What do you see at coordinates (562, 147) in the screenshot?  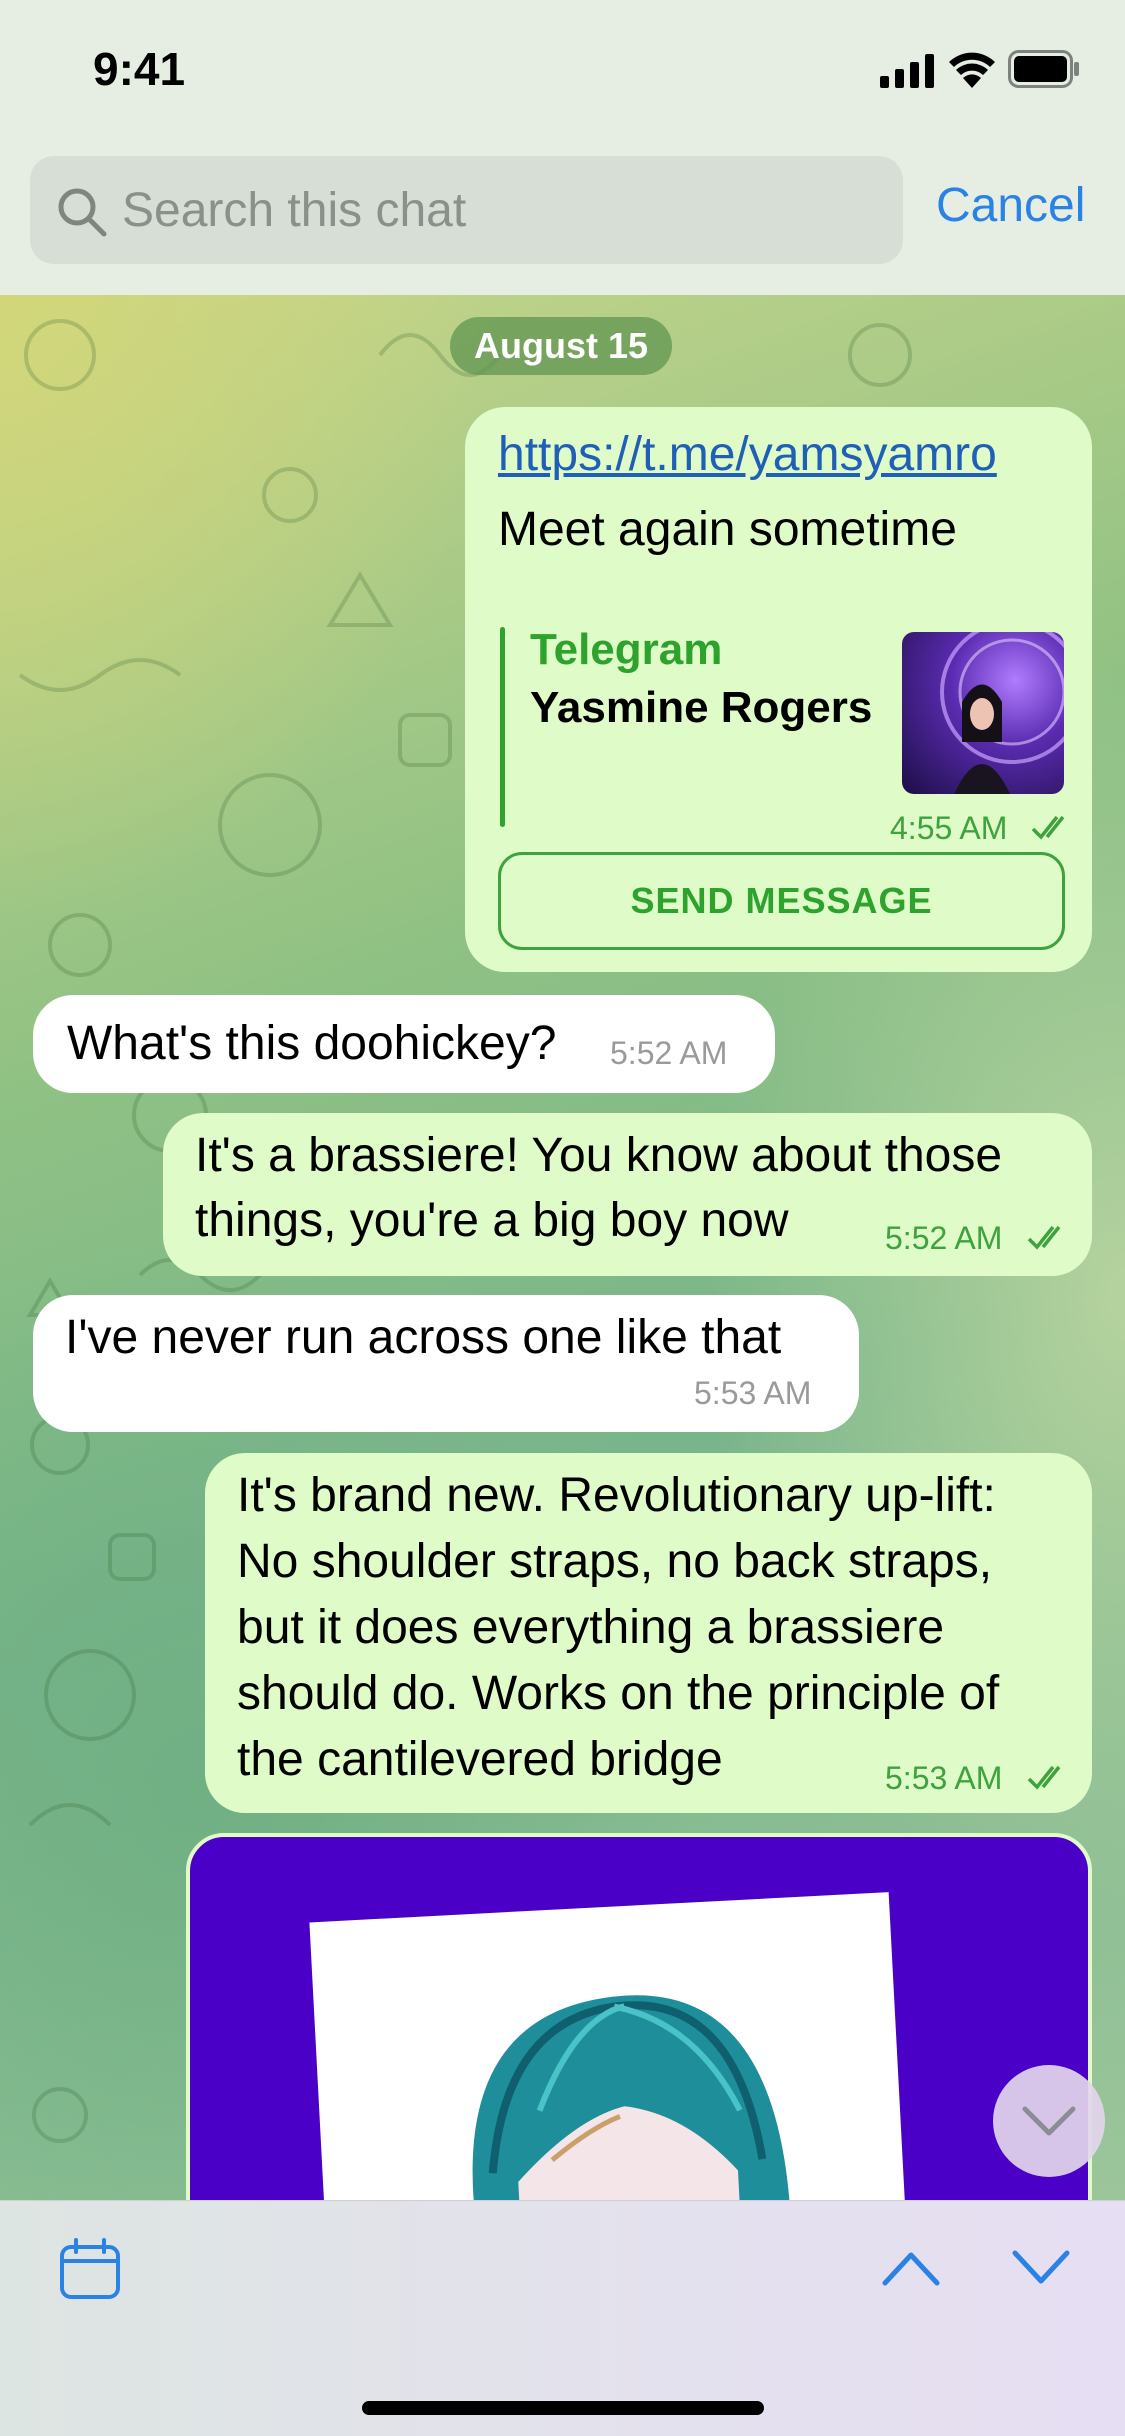 I see `top-area: 9:41 Cancel` at bounding box center [562, 147].